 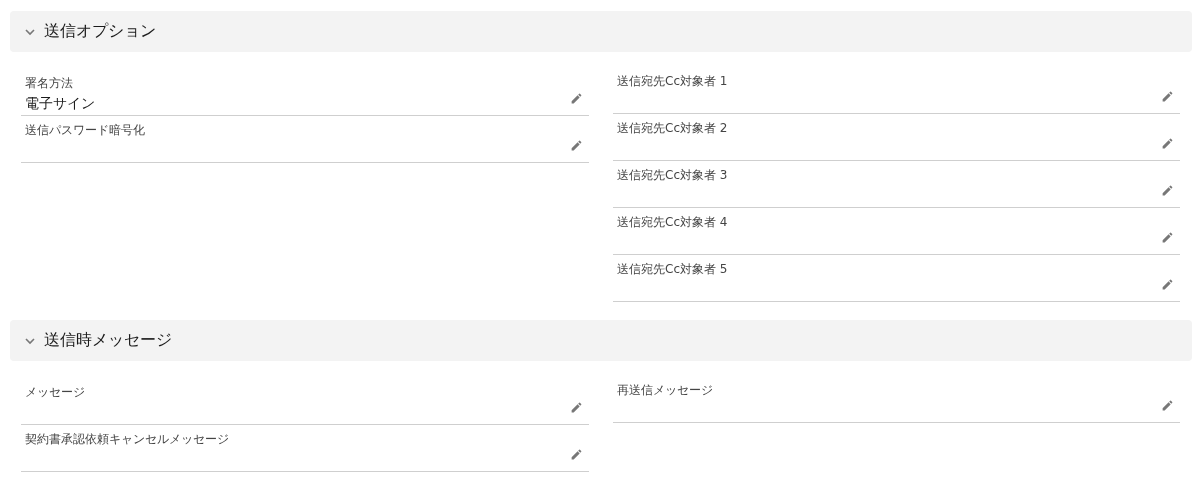 I want to click on field-label: 署名方法, so click(x=49, y=83).